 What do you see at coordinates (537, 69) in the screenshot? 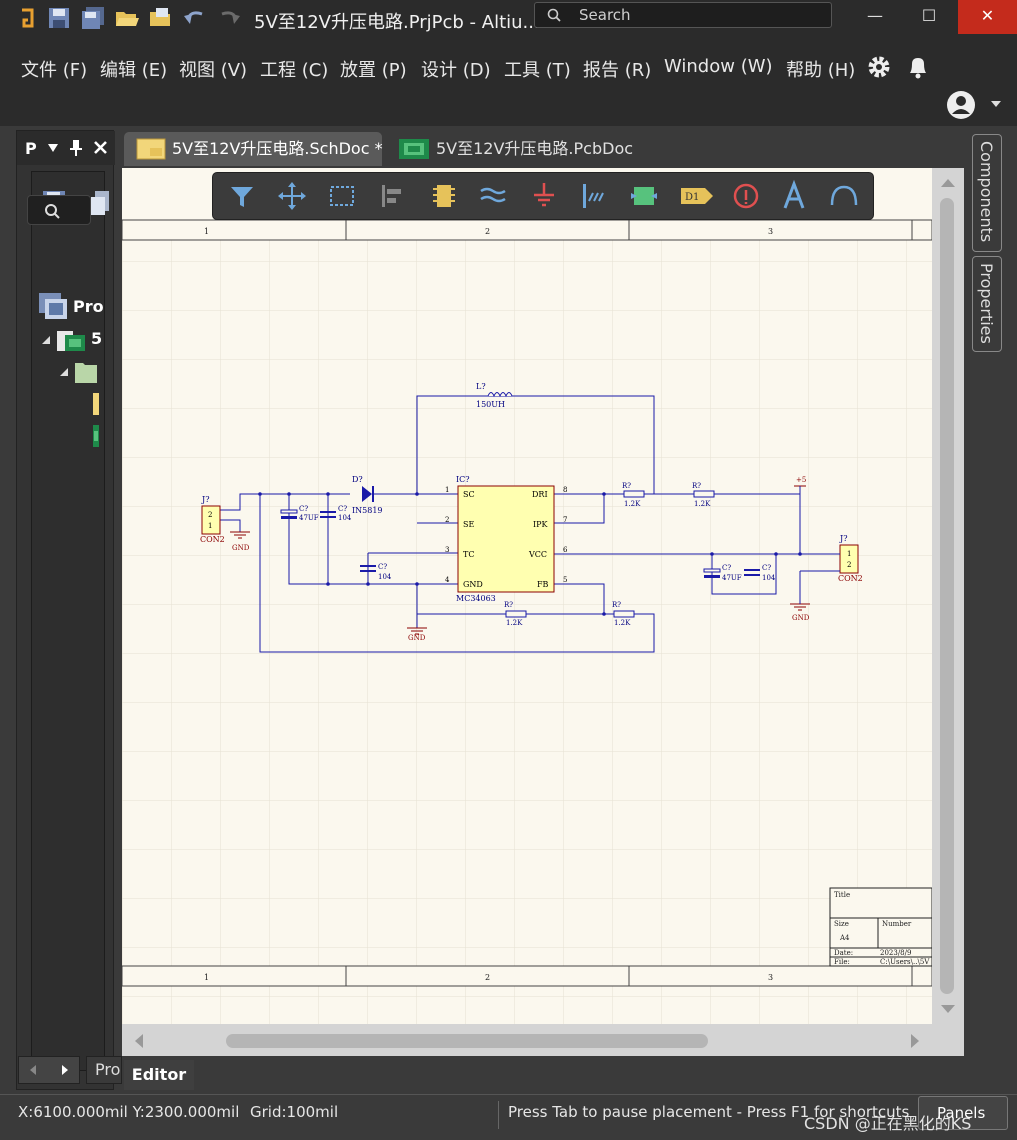
I see `menu-tools: 工具 (T)` at bounding box center [537, 69].